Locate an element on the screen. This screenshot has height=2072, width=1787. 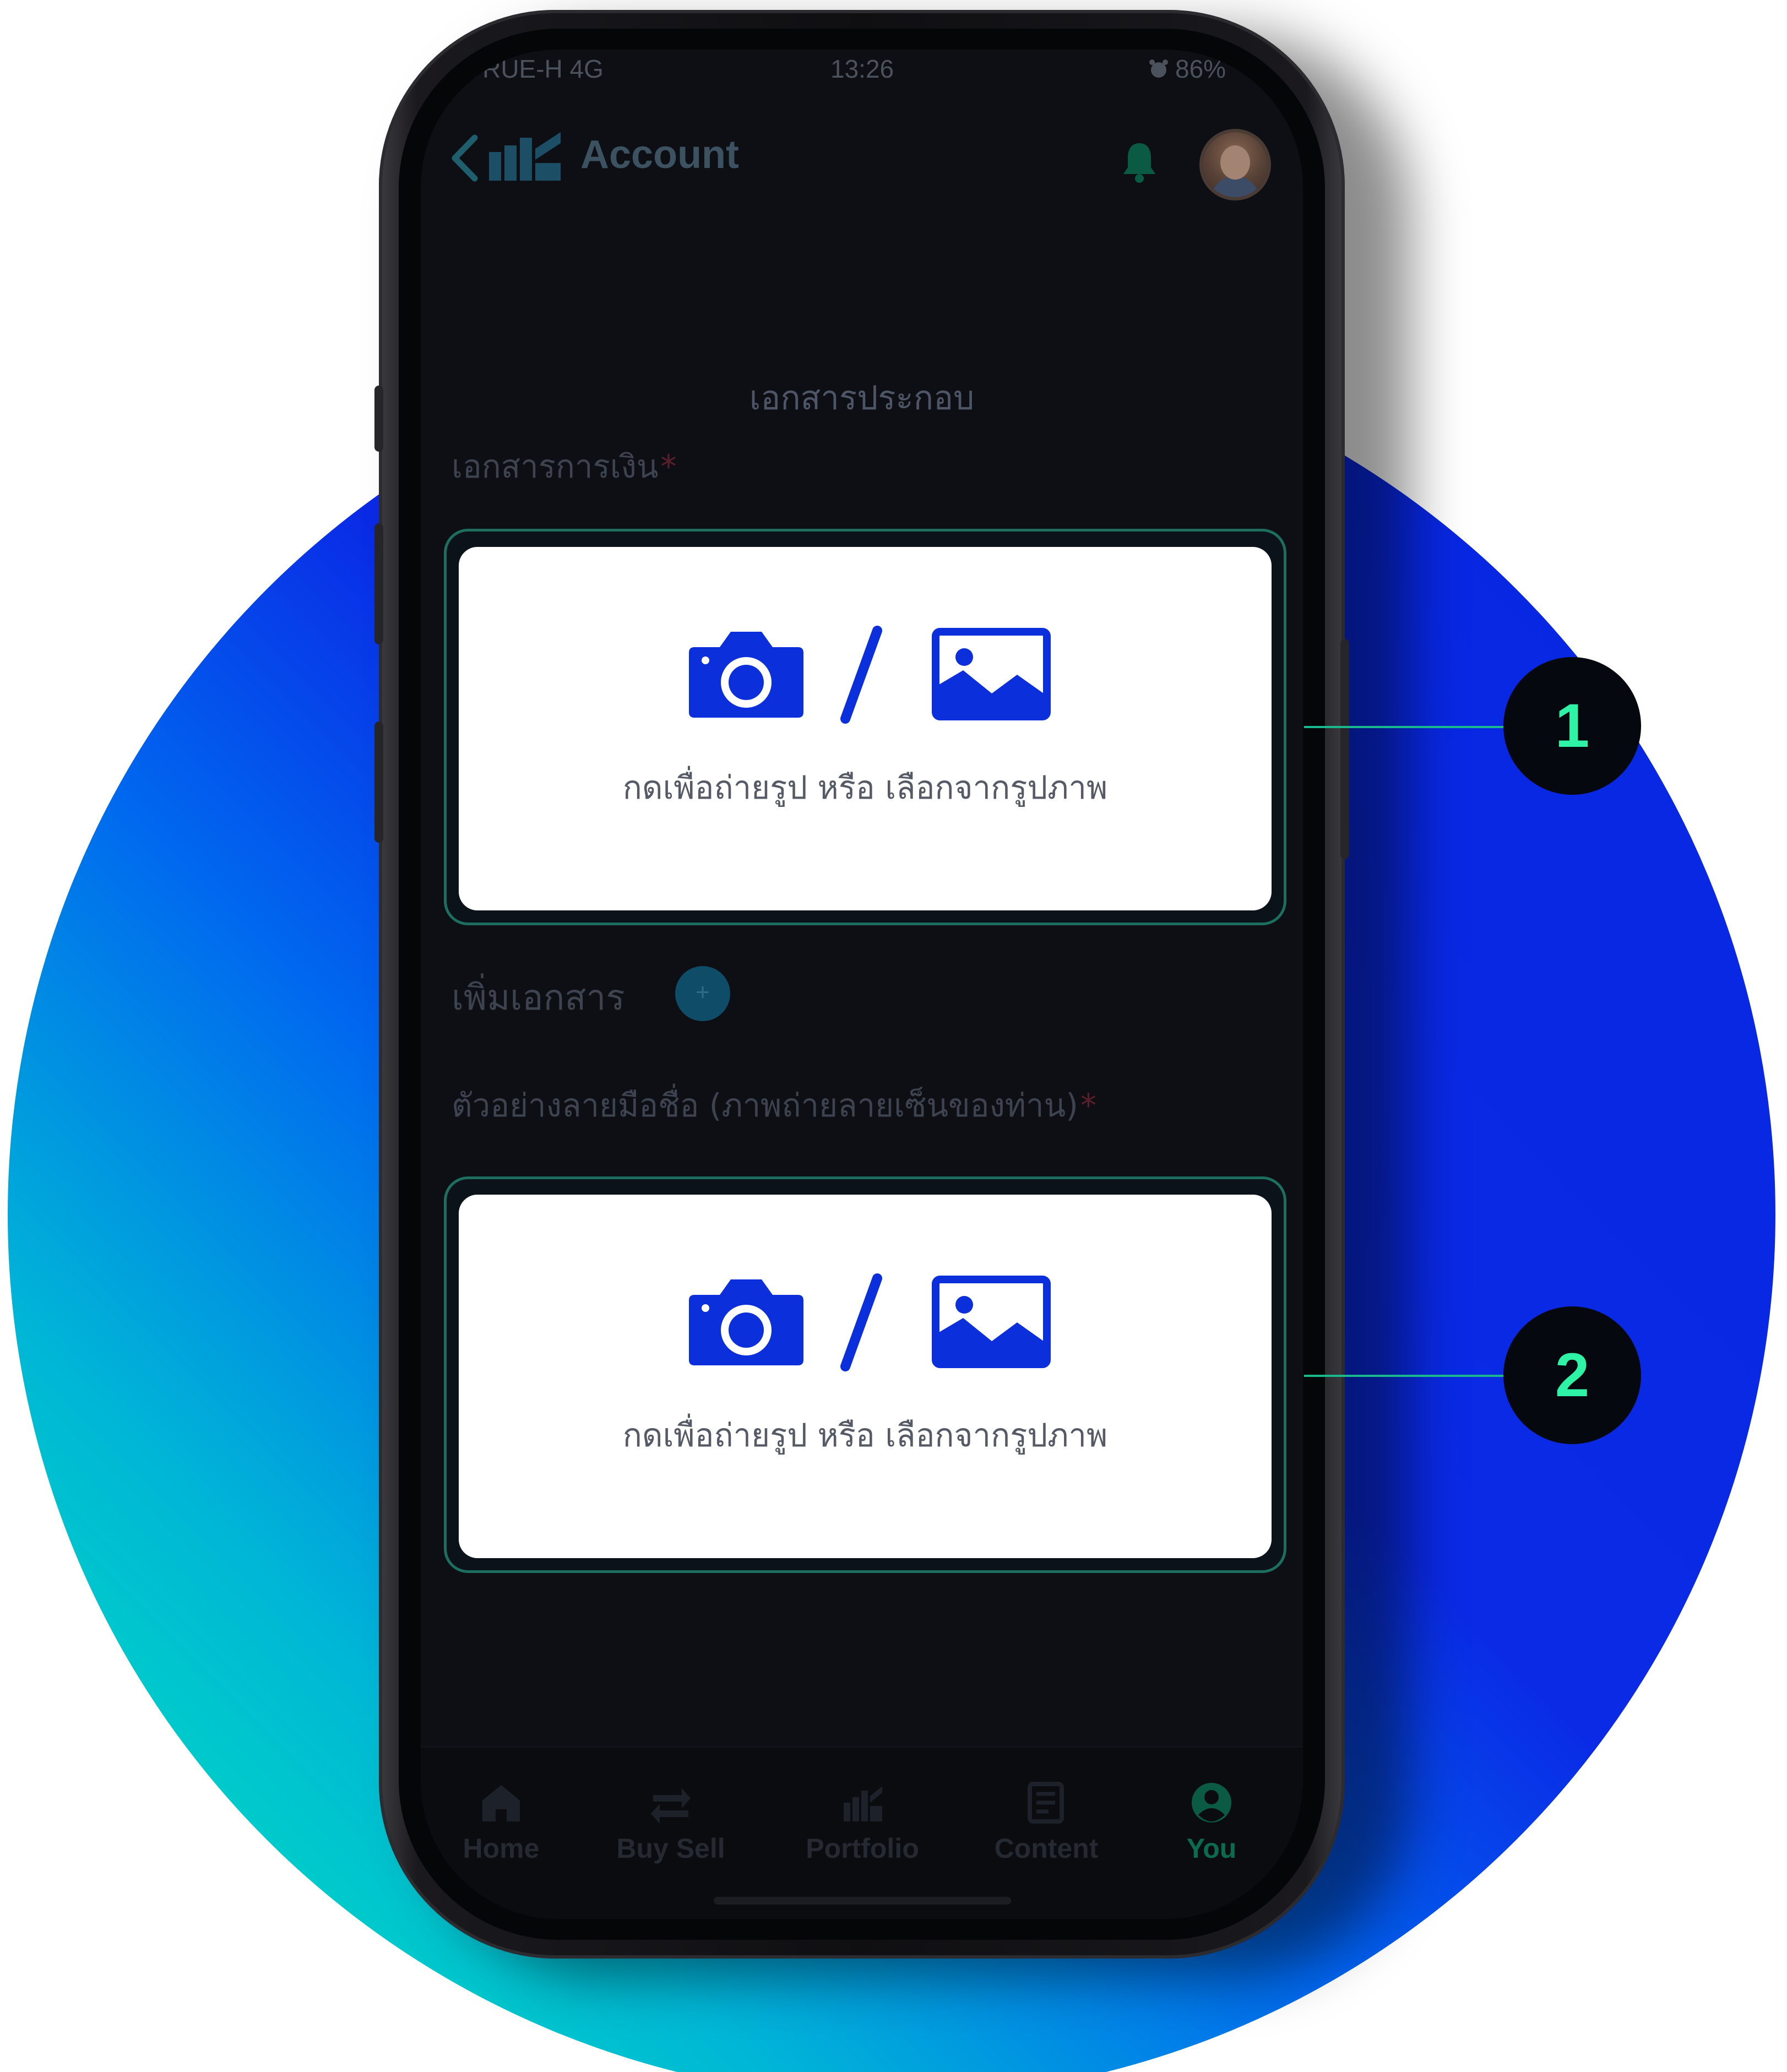
home-icon is located at coordinates (501, 1803).